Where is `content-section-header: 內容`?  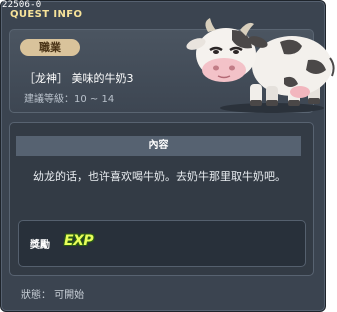
content-section-header: 內容 is located at coordinates (158, 146).